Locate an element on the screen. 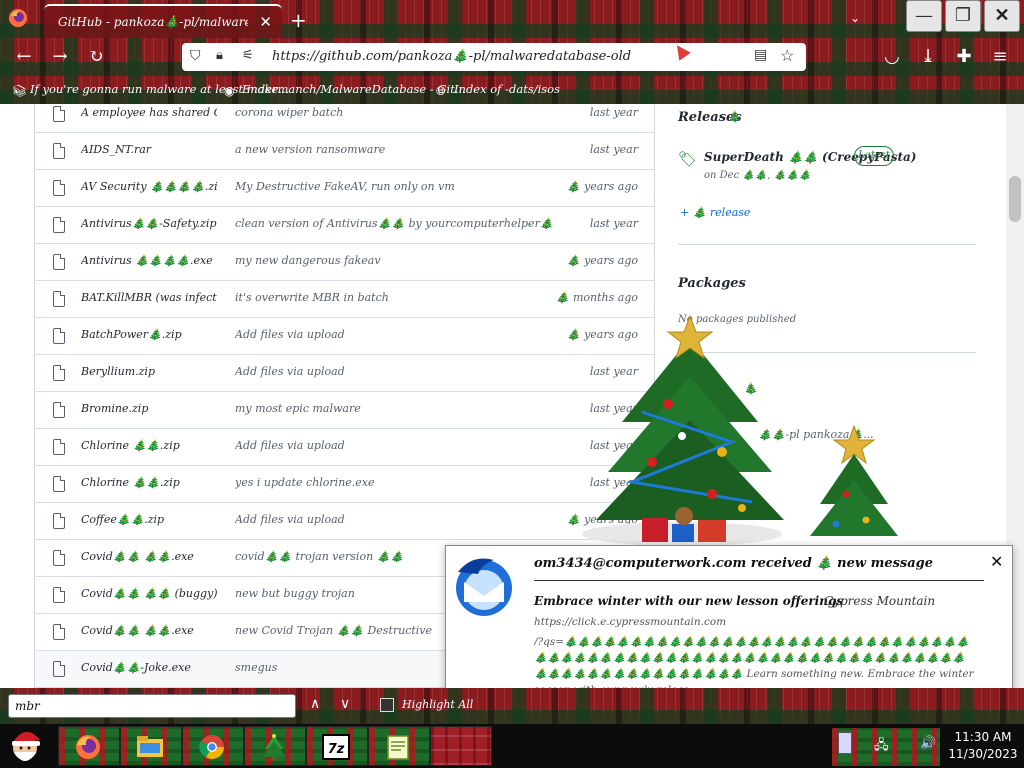  language-flag-icon is located at coordinates (845, 743).